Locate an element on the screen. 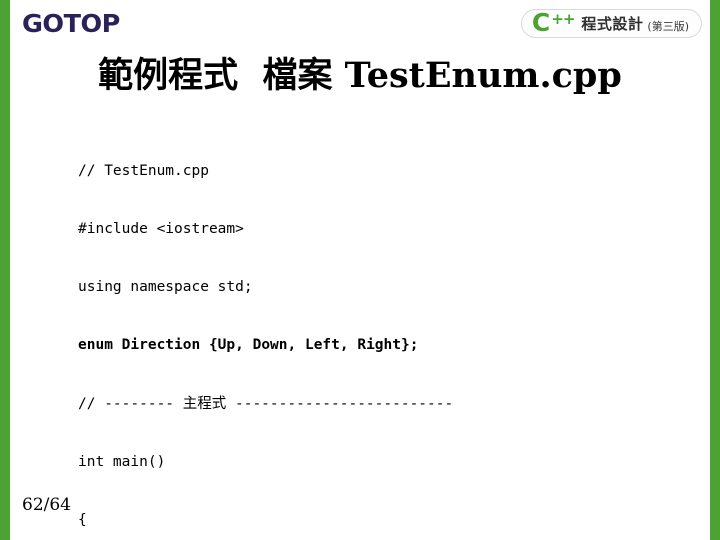 Image resolution: width=720 pixels, height=540 pixels. gotop-logo: GOTOP is located at coordinates (71, 23).